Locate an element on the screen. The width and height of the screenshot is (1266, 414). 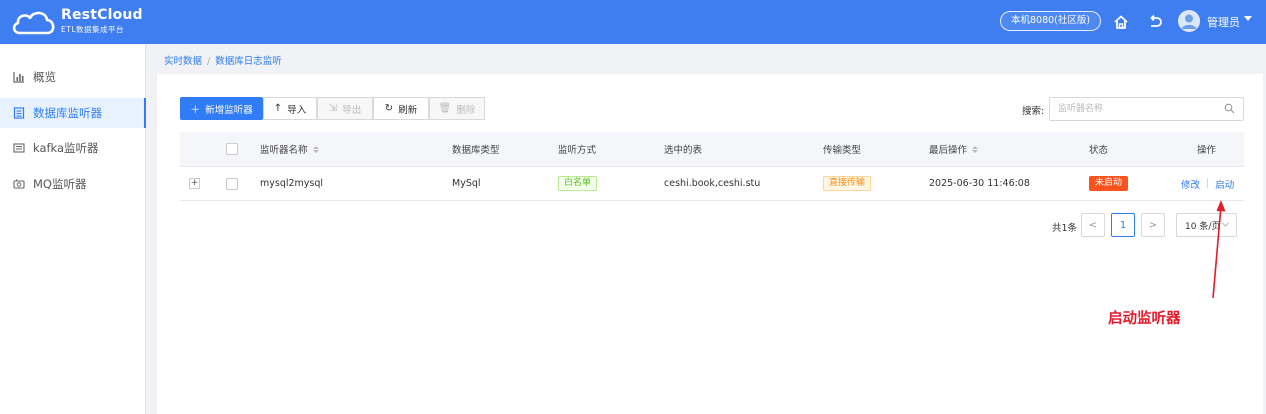
export-button: ⇲ 导出 is located at coordinates (345, 108).